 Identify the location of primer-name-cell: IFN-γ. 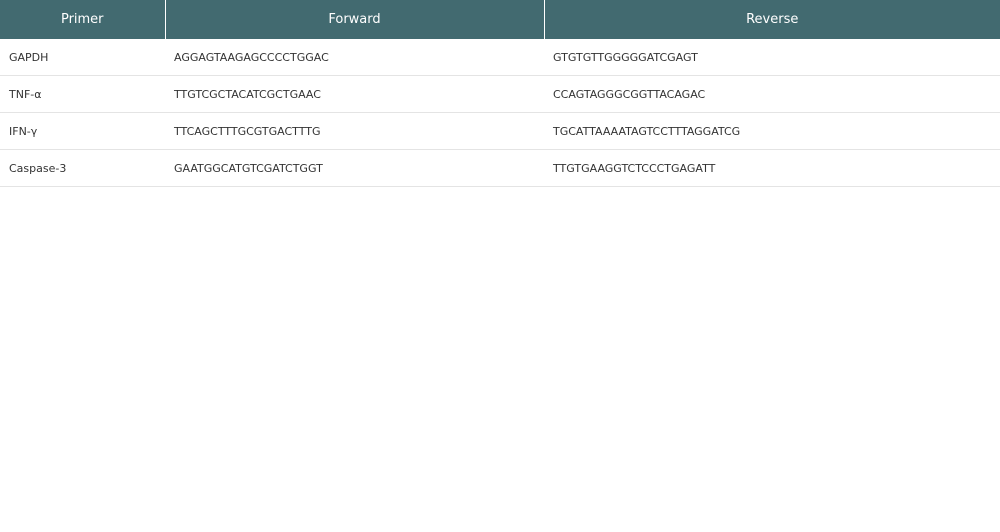
(82, 131).